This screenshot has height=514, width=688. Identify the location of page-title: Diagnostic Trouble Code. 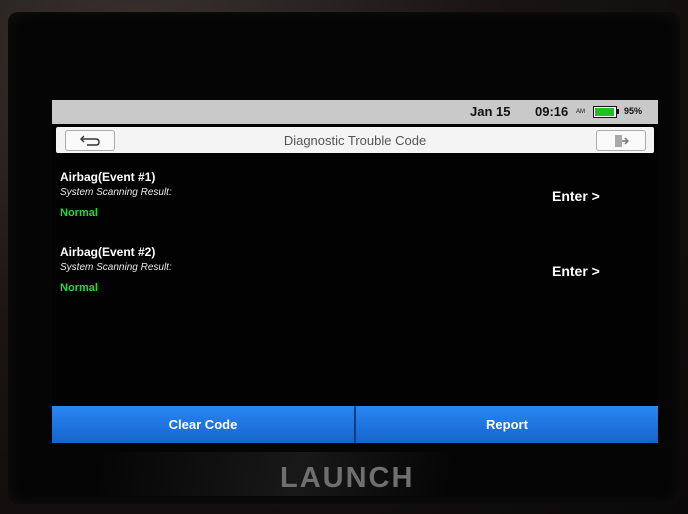
(355, 140).